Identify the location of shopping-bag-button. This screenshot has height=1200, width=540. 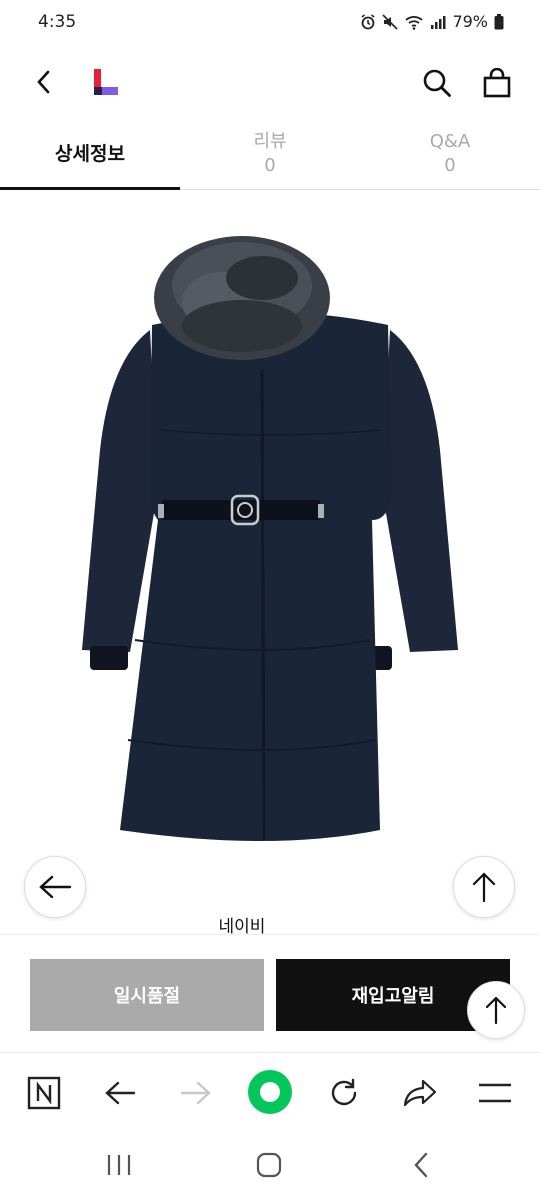
(497, 83).